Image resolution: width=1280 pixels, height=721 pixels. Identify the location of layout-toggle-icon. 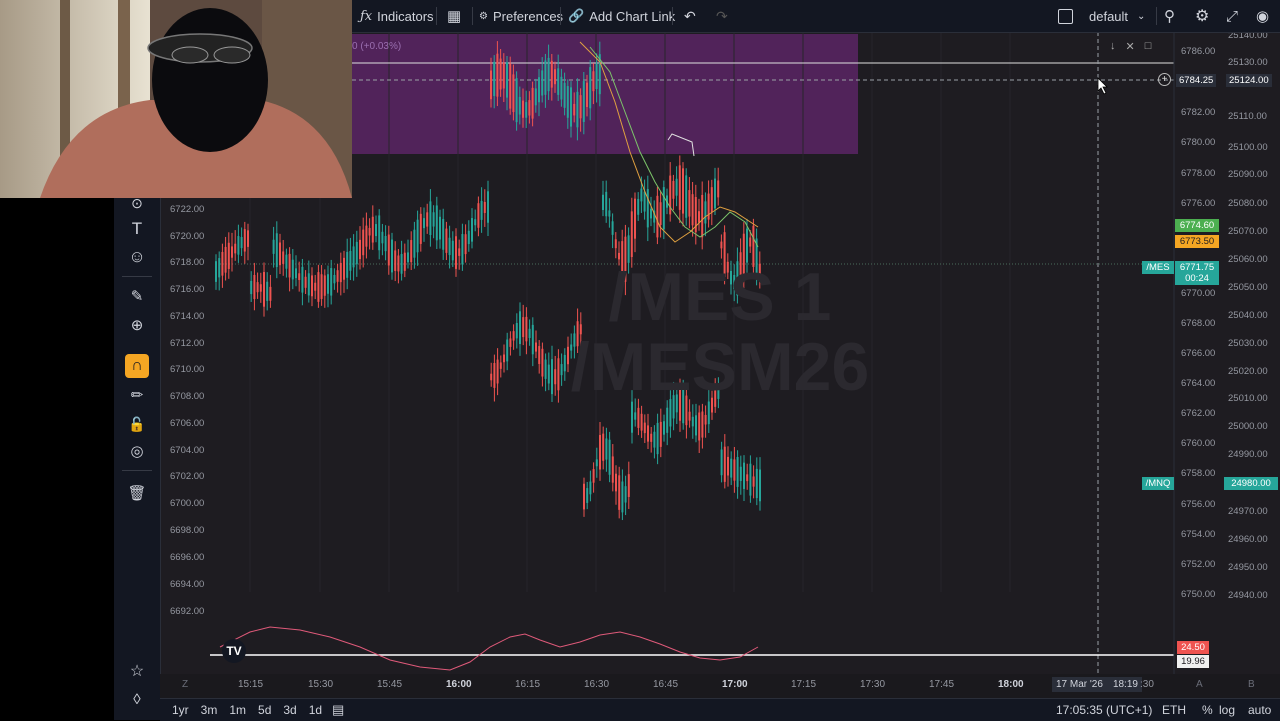
(1065, 16).